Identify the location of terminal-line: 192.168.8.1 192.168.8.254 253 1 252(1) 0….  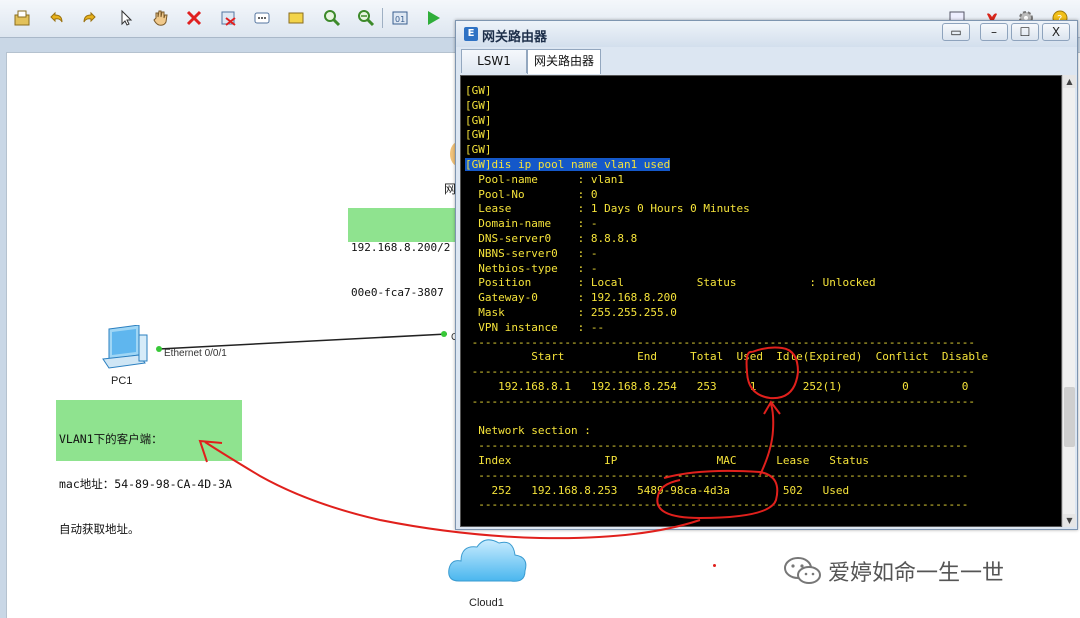
(717, 386).